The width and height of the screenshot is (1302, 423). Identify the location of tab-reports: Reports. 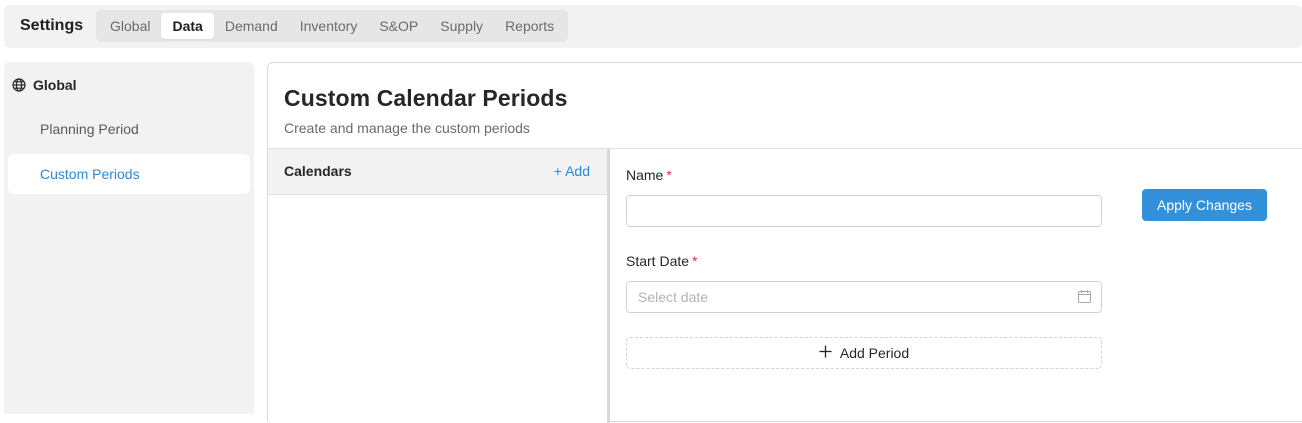
(529, 26).